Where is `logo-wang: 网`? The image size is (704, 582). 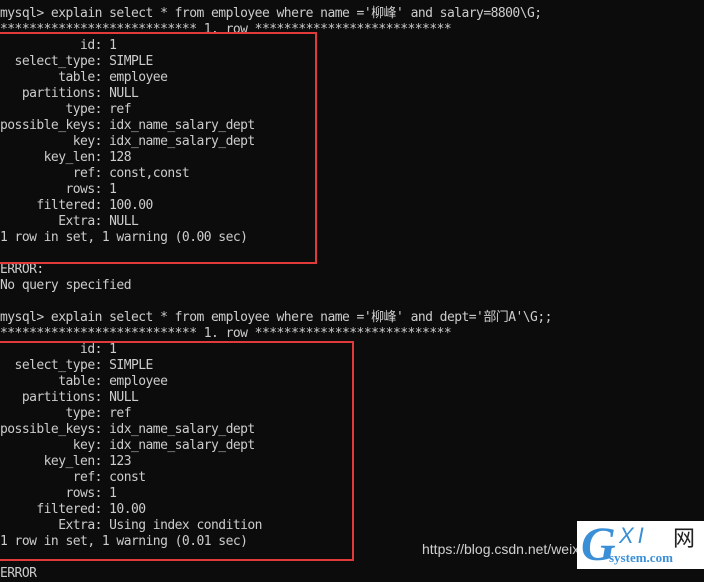
logo-wang: 网 is located at coordinates (684, 539).